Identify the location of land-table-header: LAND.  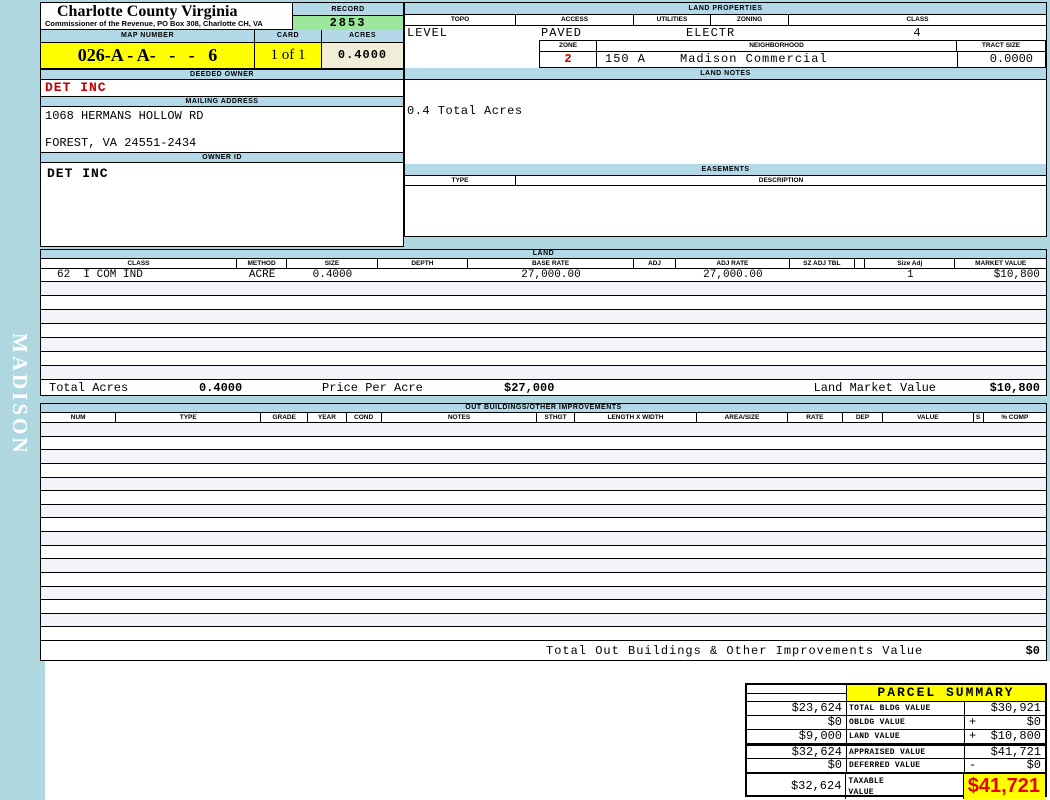
(543, 254).